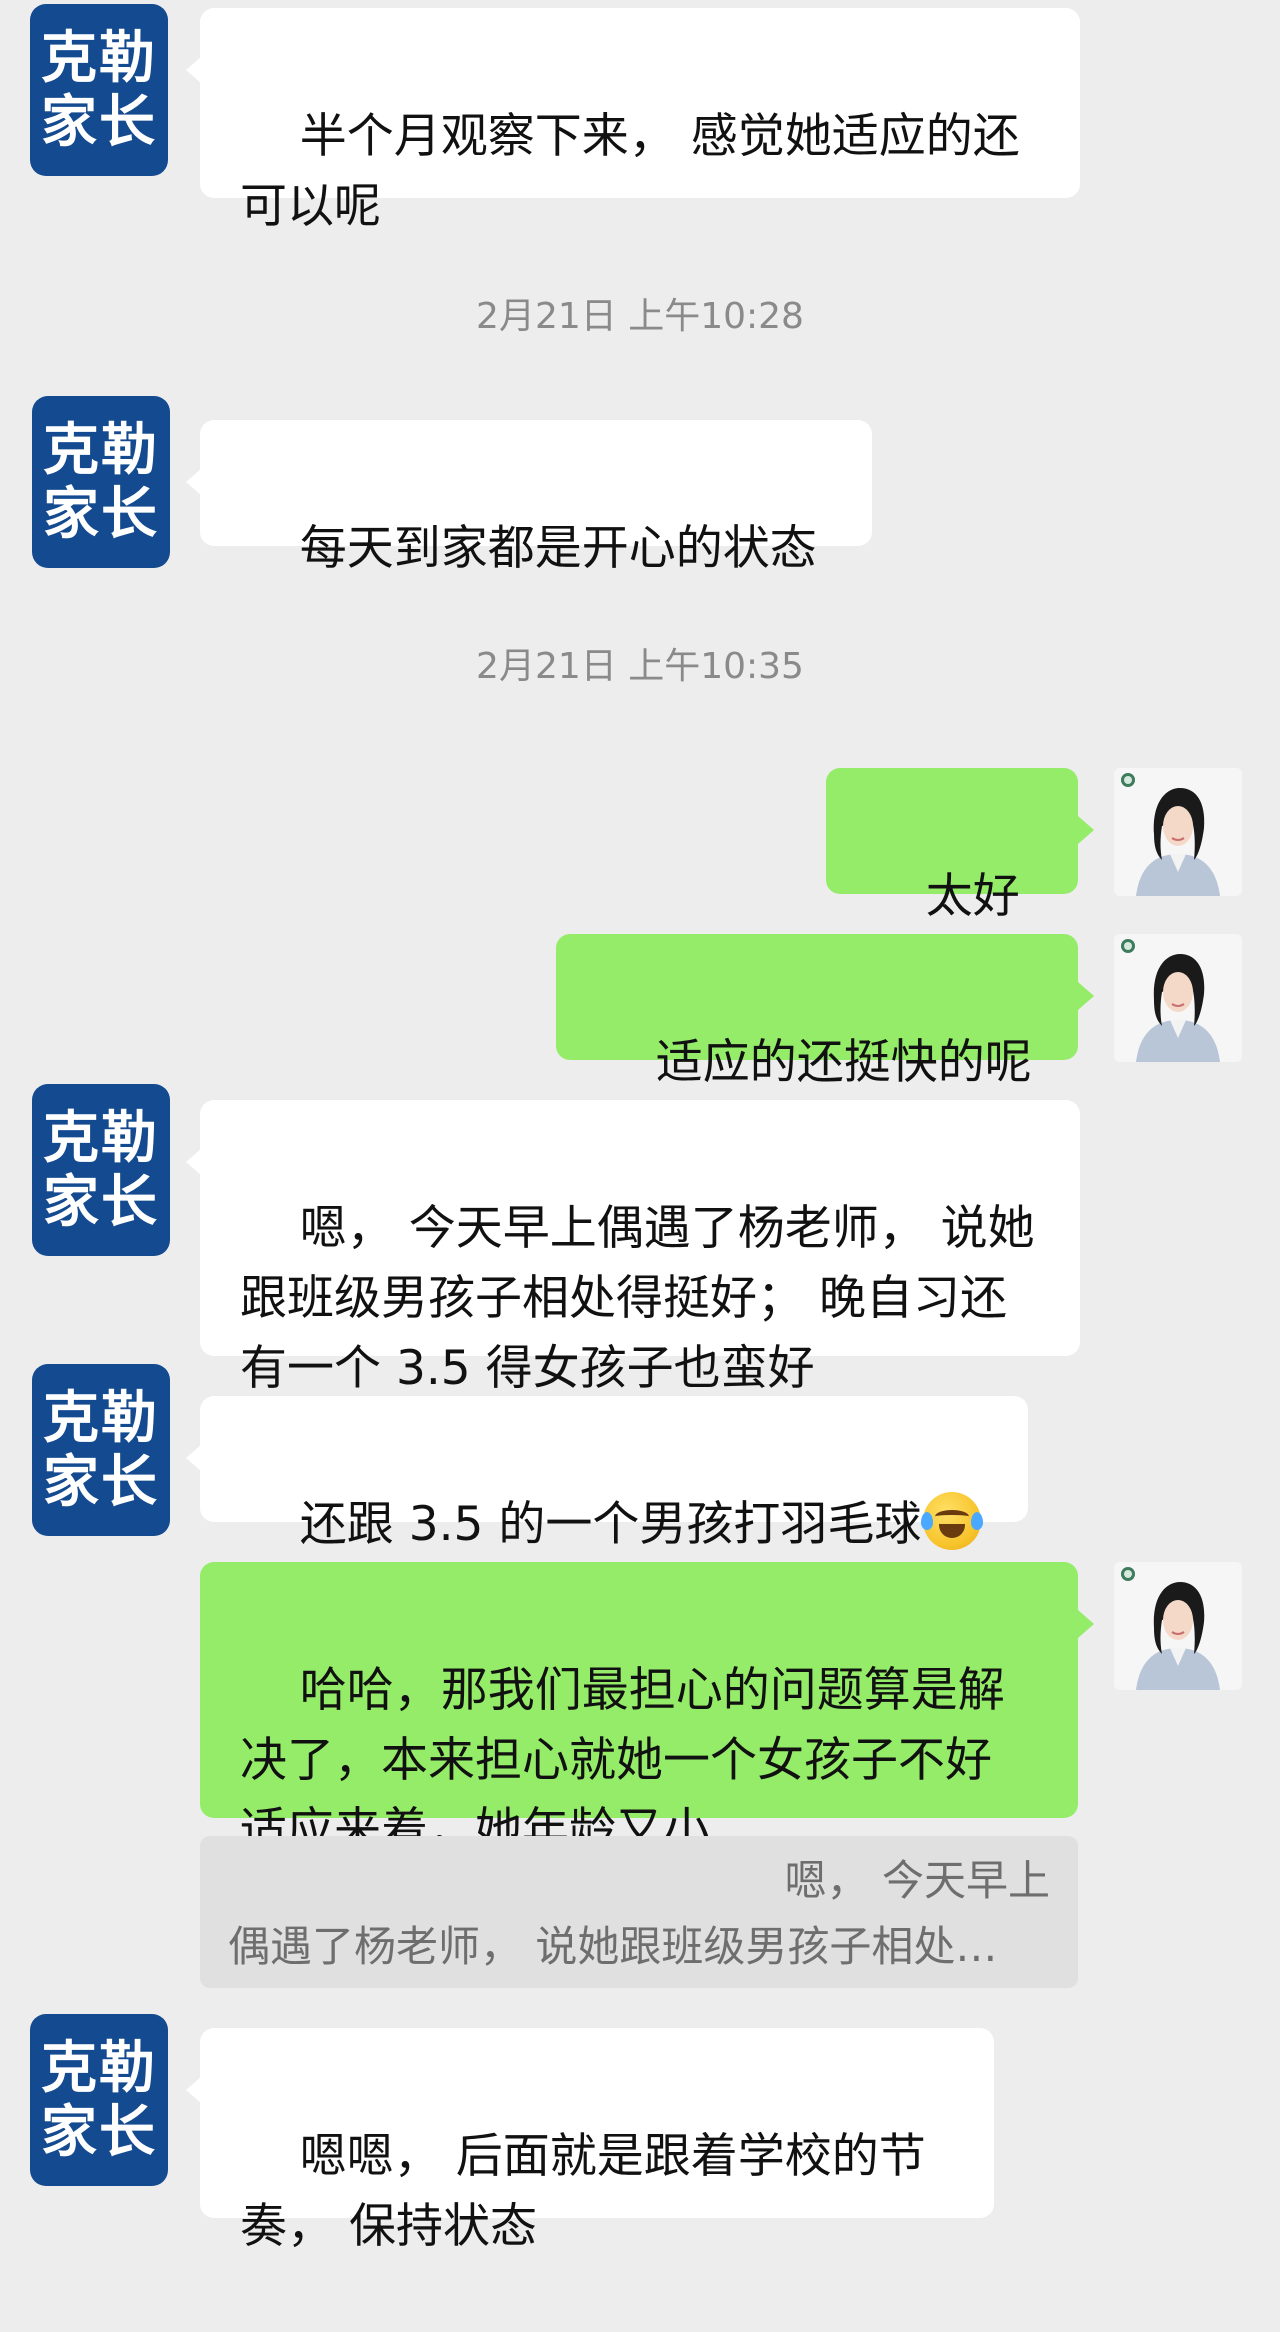  What do you see at coordinates (630, 171) in the screenshot?
I see `message-text: 半个月观察下来， 感觉她适应的还可以呢` at bounding box center [630, 171].